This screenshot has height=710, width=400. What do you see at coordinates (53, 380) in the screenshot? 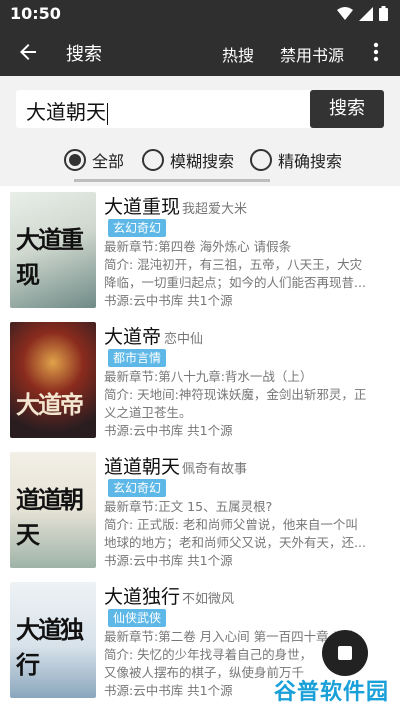
I see `book-cover: 大道帝` at bounding box center [53, 380].